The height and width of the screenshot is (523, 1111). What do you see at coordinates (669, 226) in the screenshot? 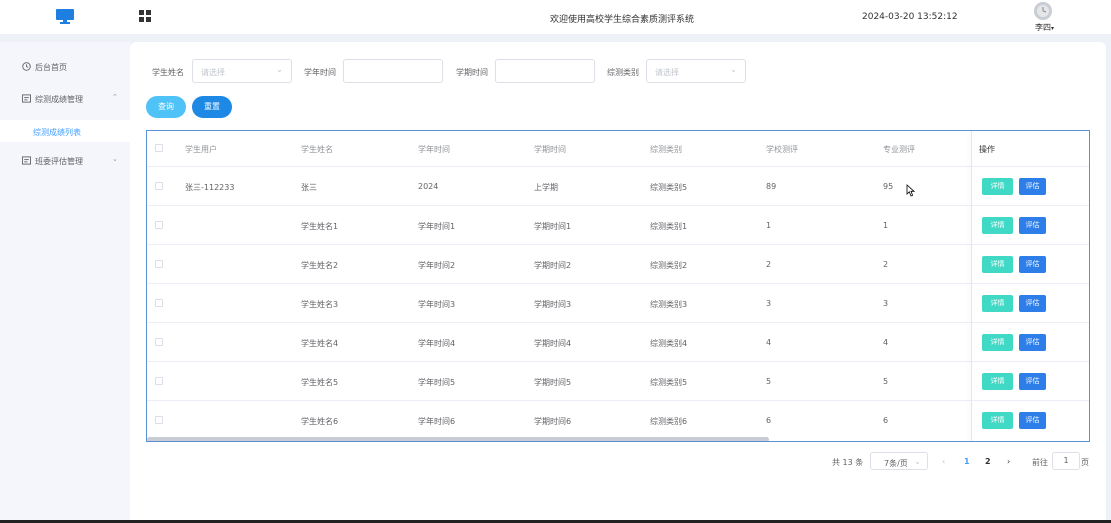
I see `cell-category: 综测类别1` at bounding box center [669, 226].